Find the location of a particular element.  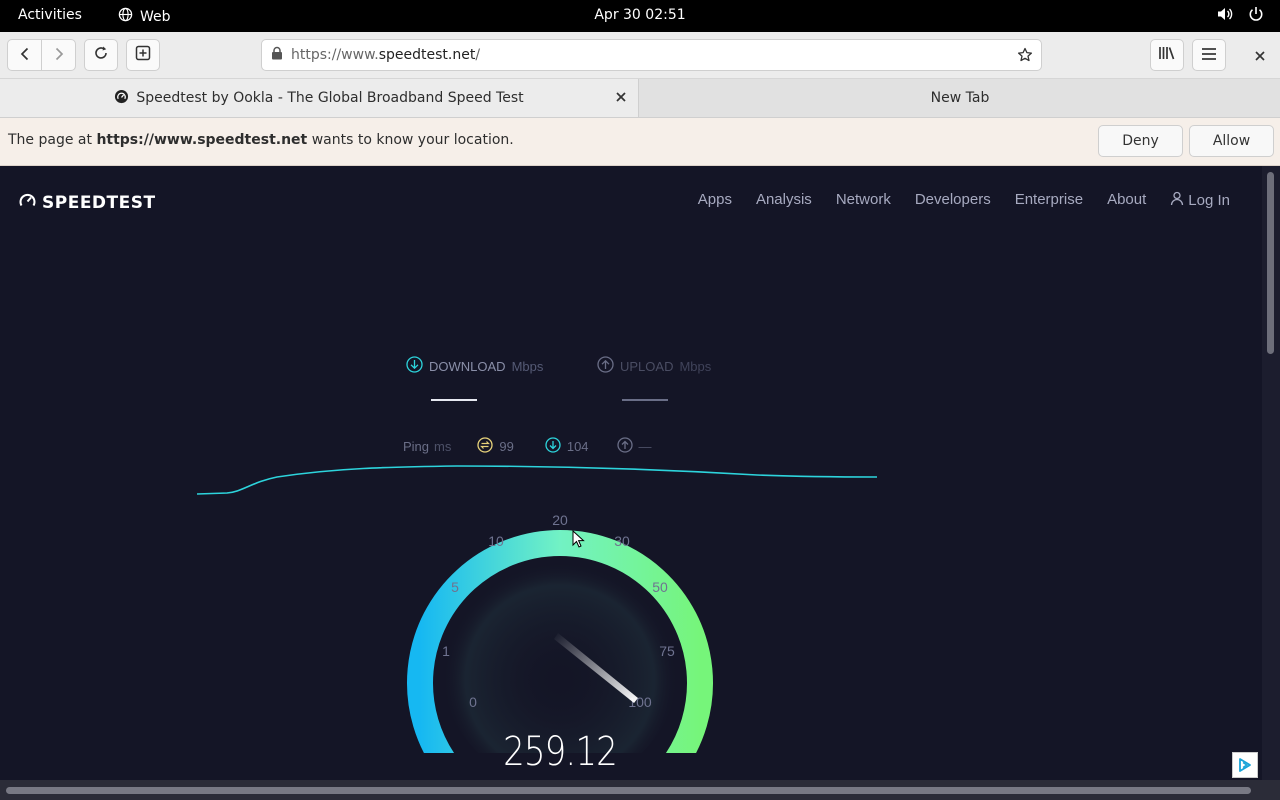

library-button is located at coordinates (1167, 55).